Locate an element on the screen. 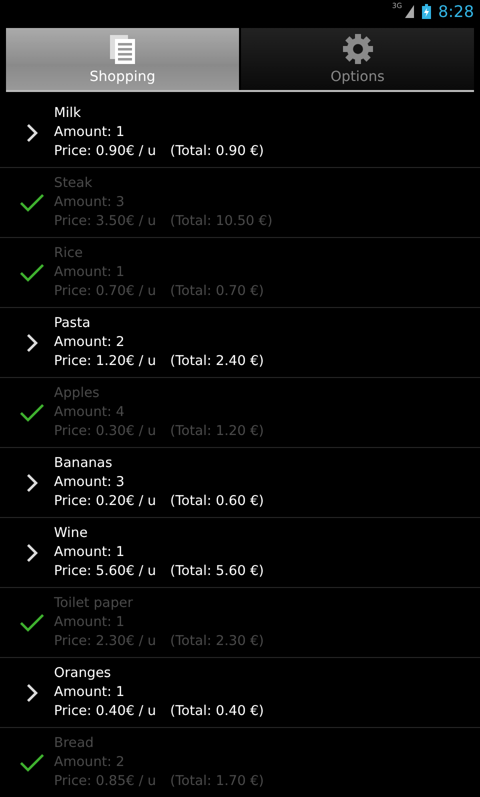 Image resolution: width=480 pixels, height=797 pixels. tab: Shopping is located at coordinates (122, 59).